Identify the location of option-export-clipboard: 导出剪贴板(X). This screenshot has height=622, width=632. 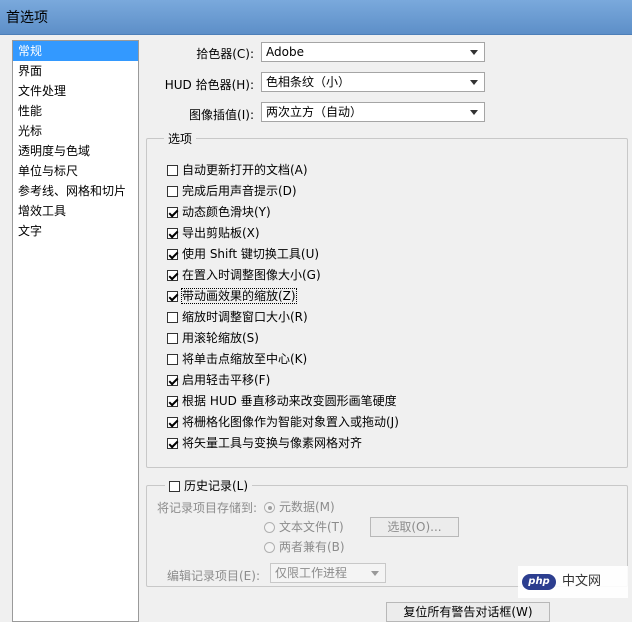
(213, 233).